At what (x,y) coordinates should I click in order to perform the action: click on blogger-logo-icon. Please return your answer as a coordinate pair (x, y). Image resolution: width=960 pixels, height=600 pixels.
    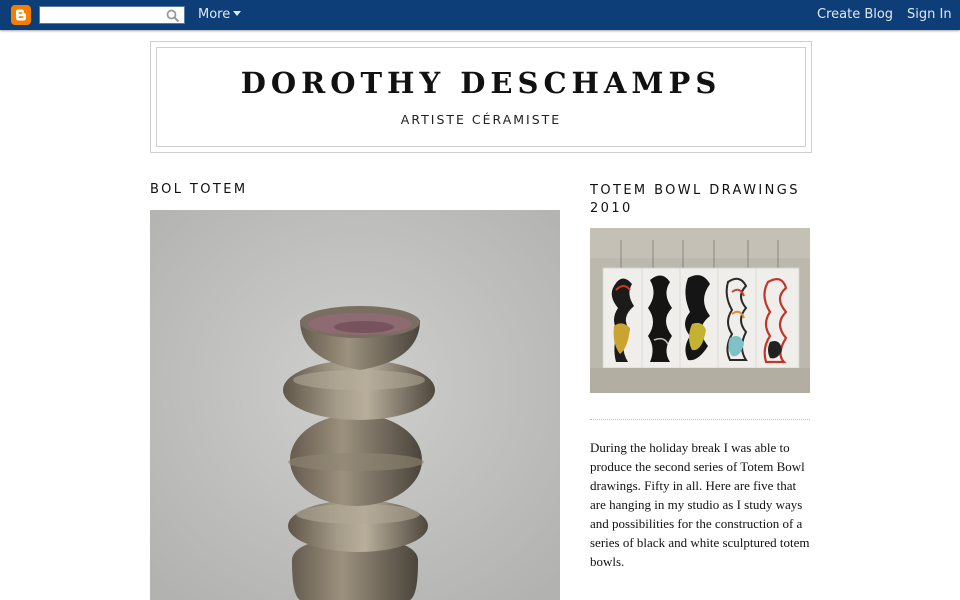
    Looking at the image, I should click on (21, 15).